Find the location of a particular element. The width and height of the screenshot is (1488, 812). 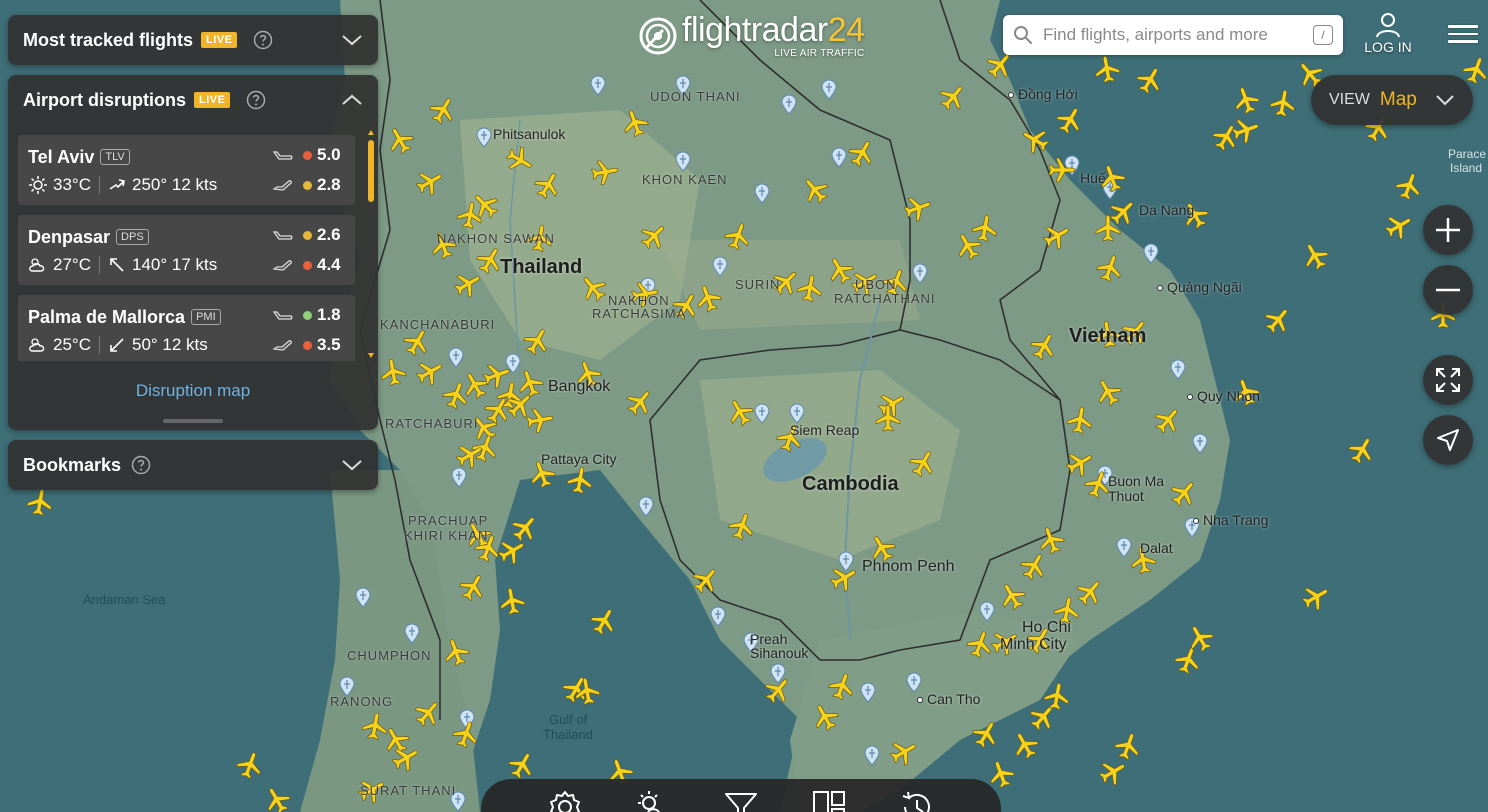

airport-card-tel-aviv: Tel Aviv TLV 33°C 250° 12 kts 5.0 2.8 is located at coordinates (186, 170).